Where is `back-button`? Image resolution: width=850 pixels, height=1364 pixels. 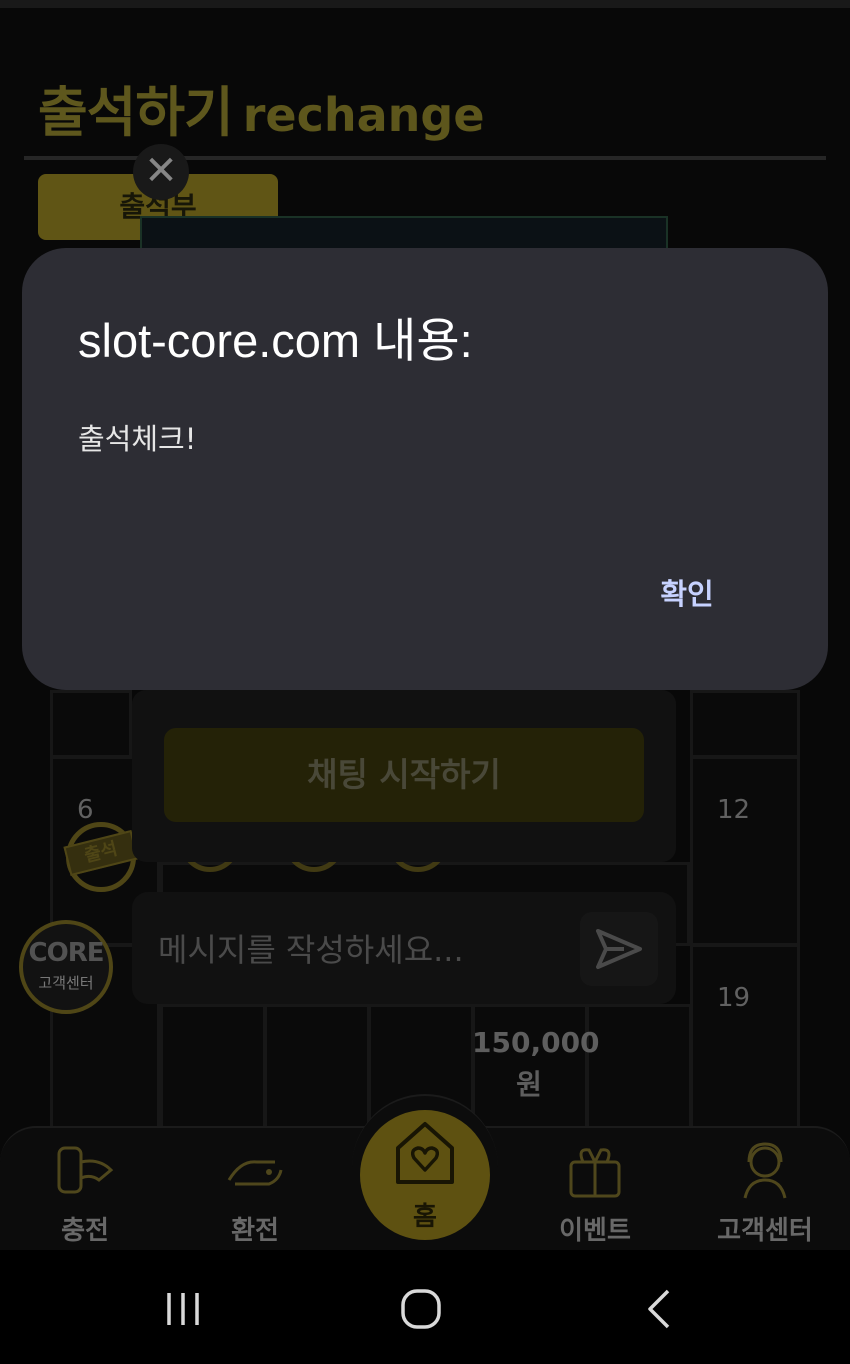 back-button is located at coordinates (660, 1309).